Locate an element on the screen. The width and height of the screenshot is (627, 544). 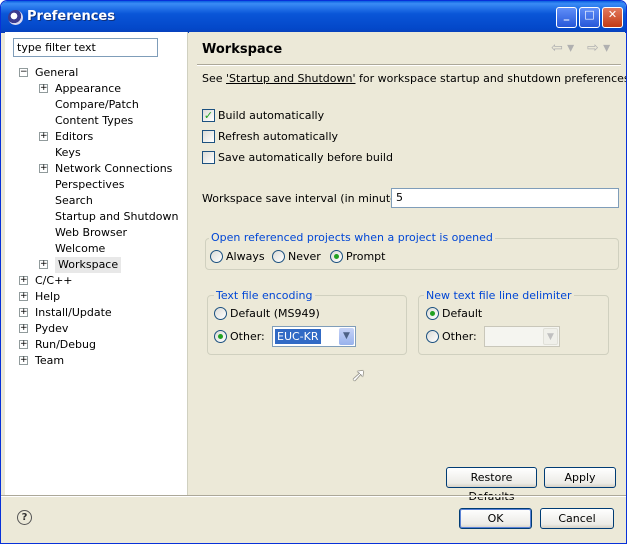
maximize-button: □ is located at coordinates (589, 17).